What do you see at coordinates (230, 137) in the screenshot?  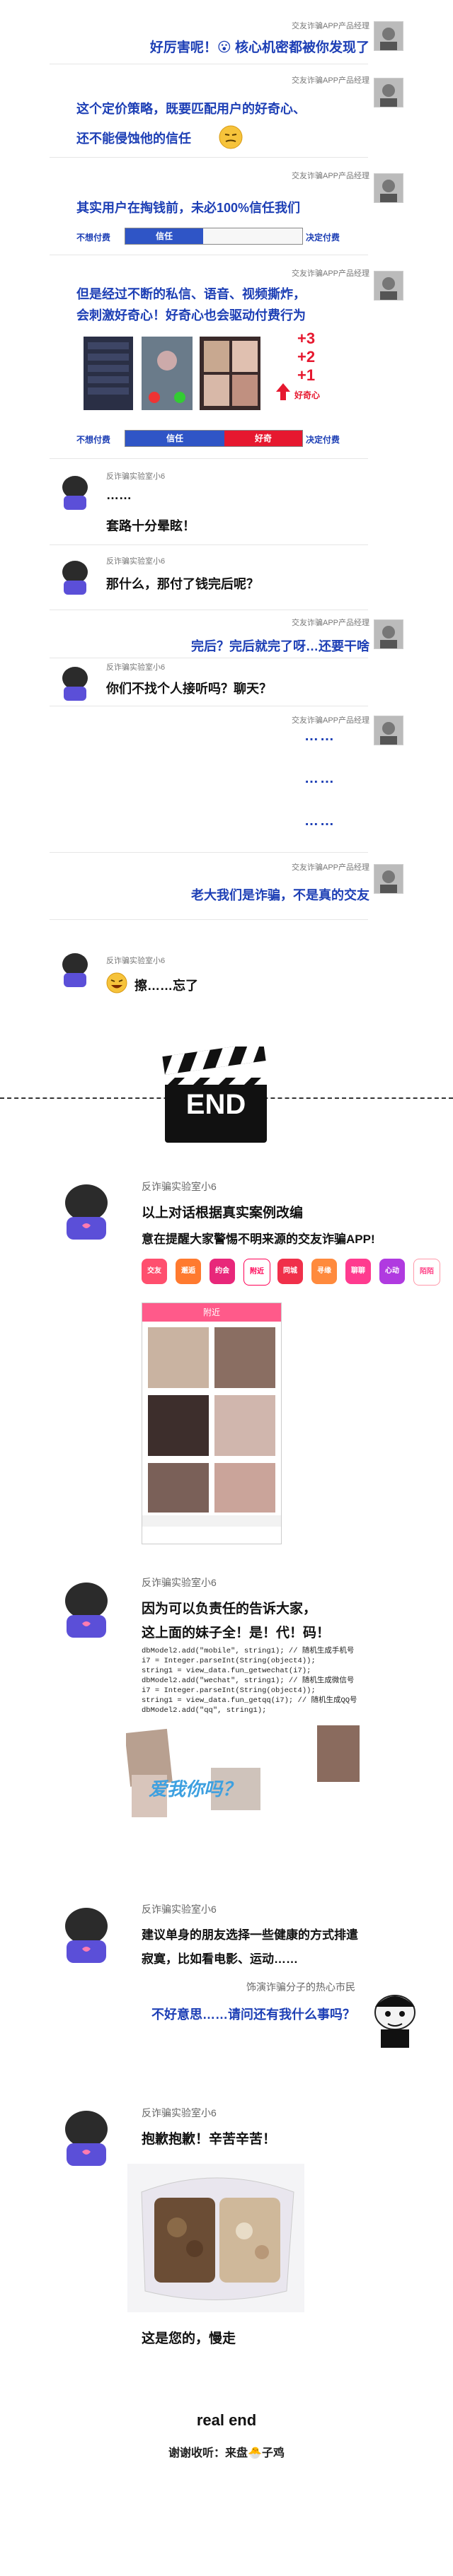 I see `smirk-emoji-icon` at bounding box center [230, 137].